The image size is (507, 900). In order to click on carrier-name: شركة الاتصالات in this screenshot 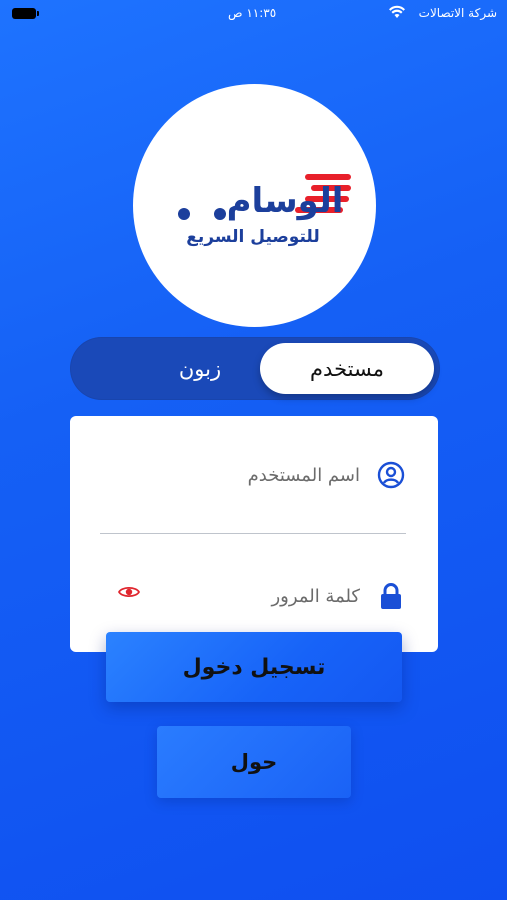, I will do `click(457, 13)`.